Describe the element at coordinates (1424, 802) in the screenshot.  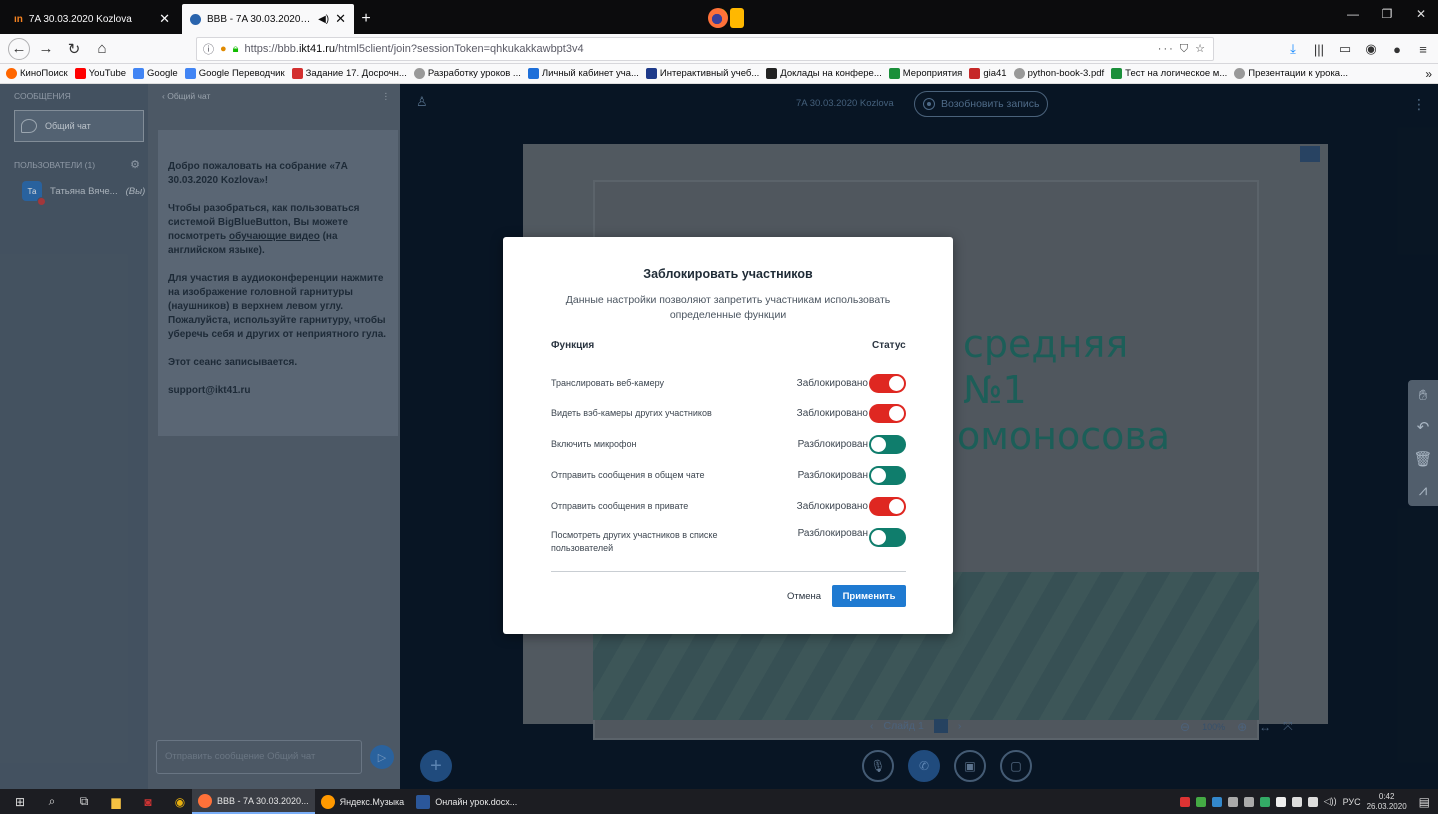
I see `notifications-icon: ▤` at that location.